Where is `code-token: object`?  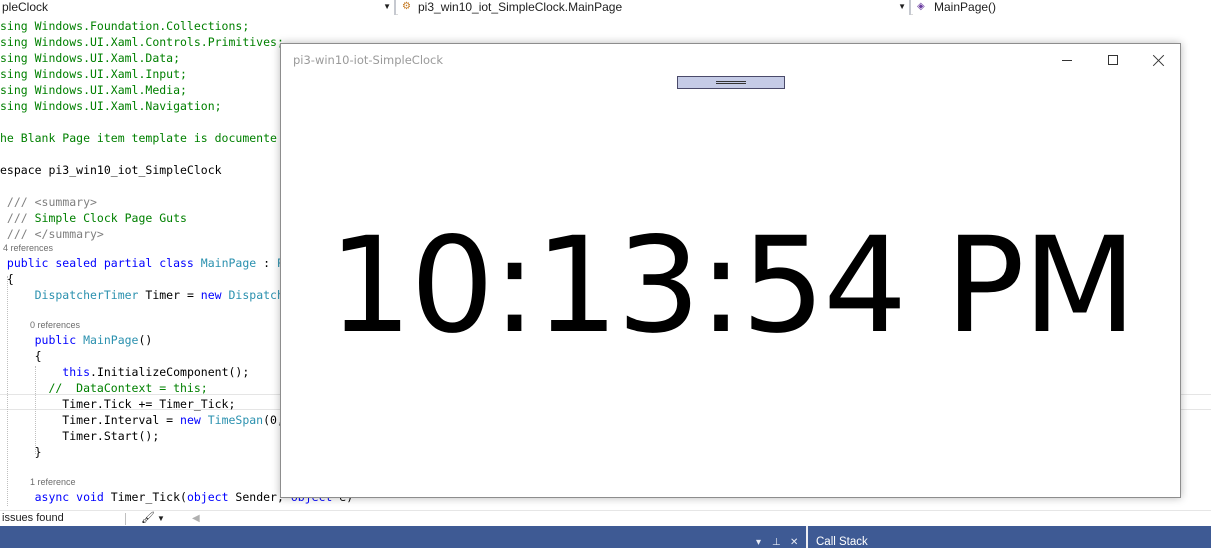
code-token: object is located at coordinates (211, 497).